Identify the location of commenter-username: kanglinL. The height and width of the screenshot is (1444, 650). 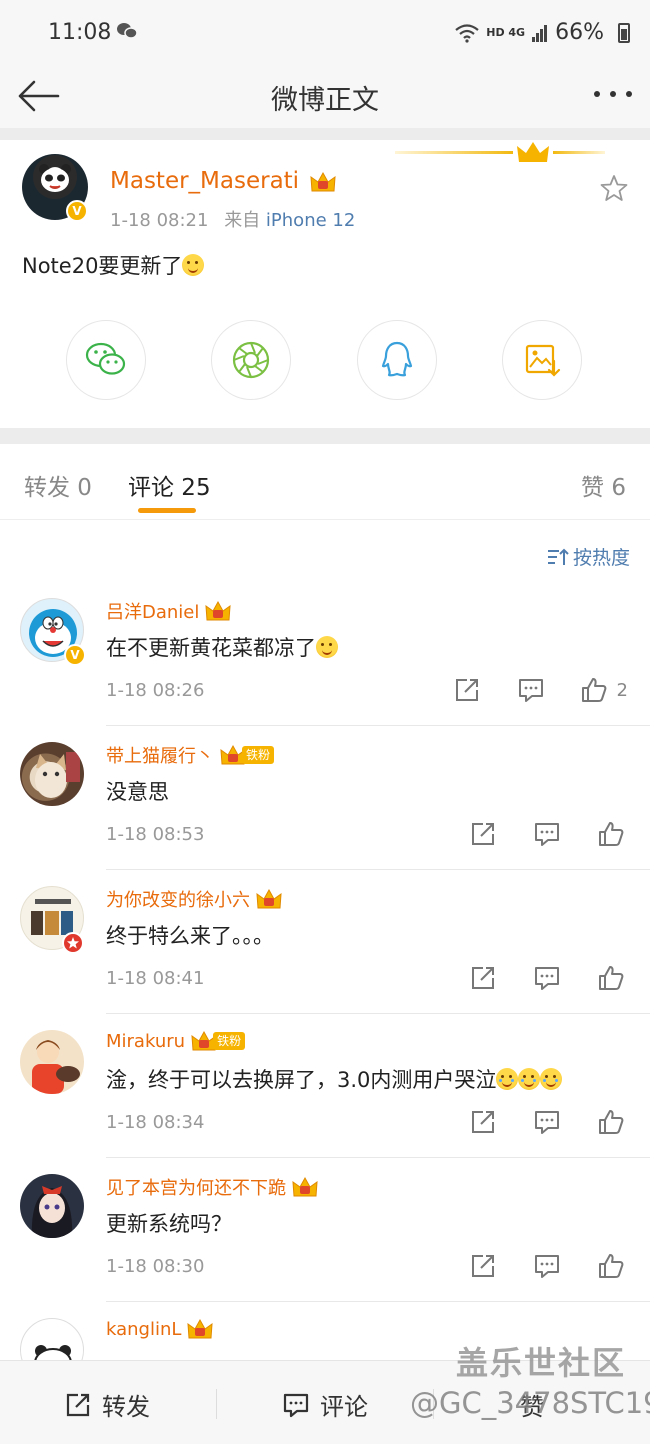
(143, 1329).